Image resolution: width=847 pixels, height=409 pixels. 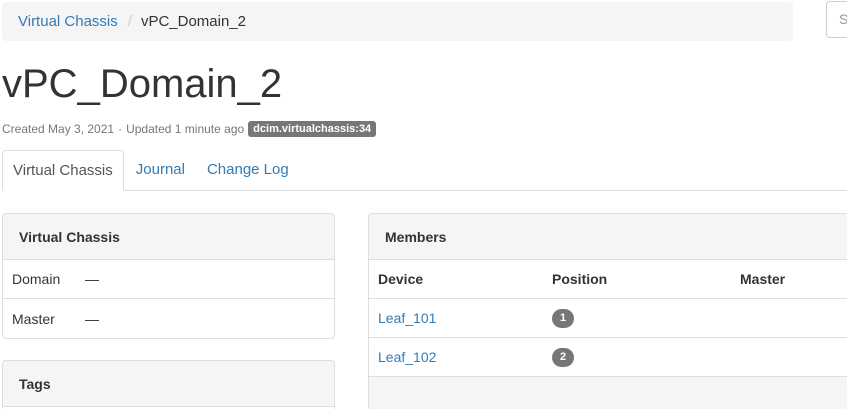 I want to click on tags-panel: Tags, so click(x=168, y=384).